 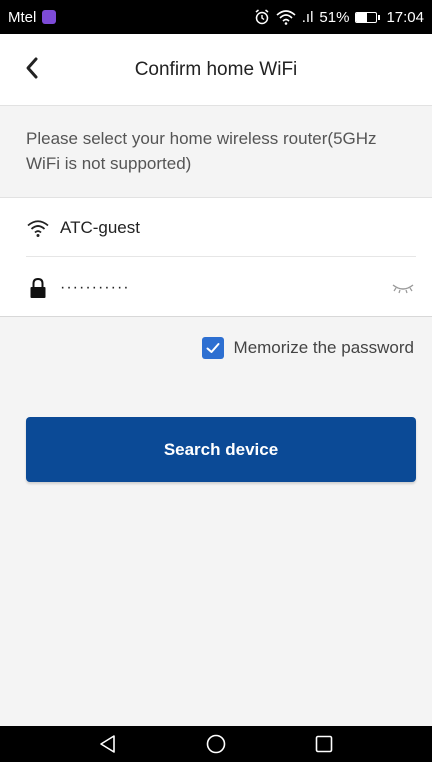 I want to click on alarm-icon, so click(x=262, y=17).